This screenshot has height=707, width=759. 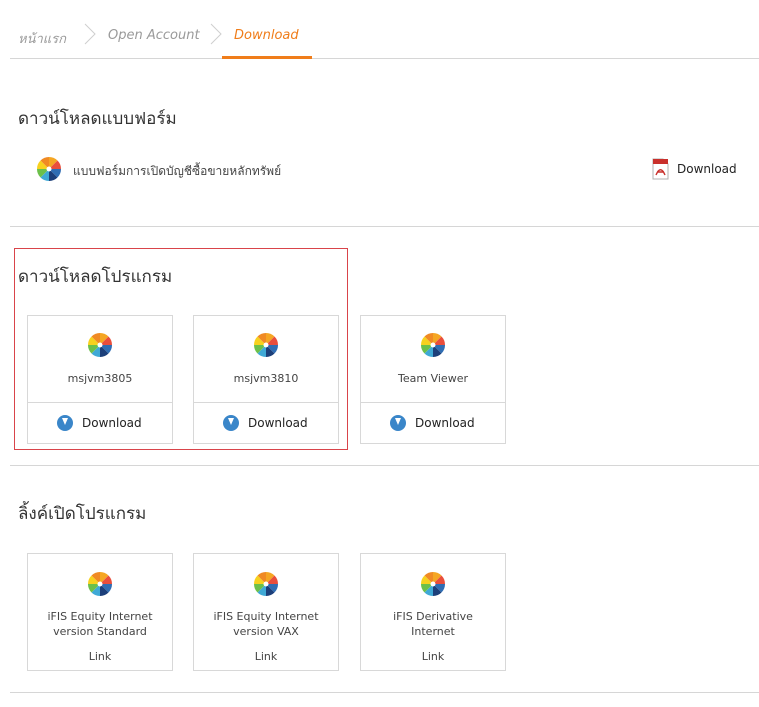 What do you see at coordinates (707, 169) in the screenshot?
I see `form-download-link: Download` at bounding box center [707, 169].